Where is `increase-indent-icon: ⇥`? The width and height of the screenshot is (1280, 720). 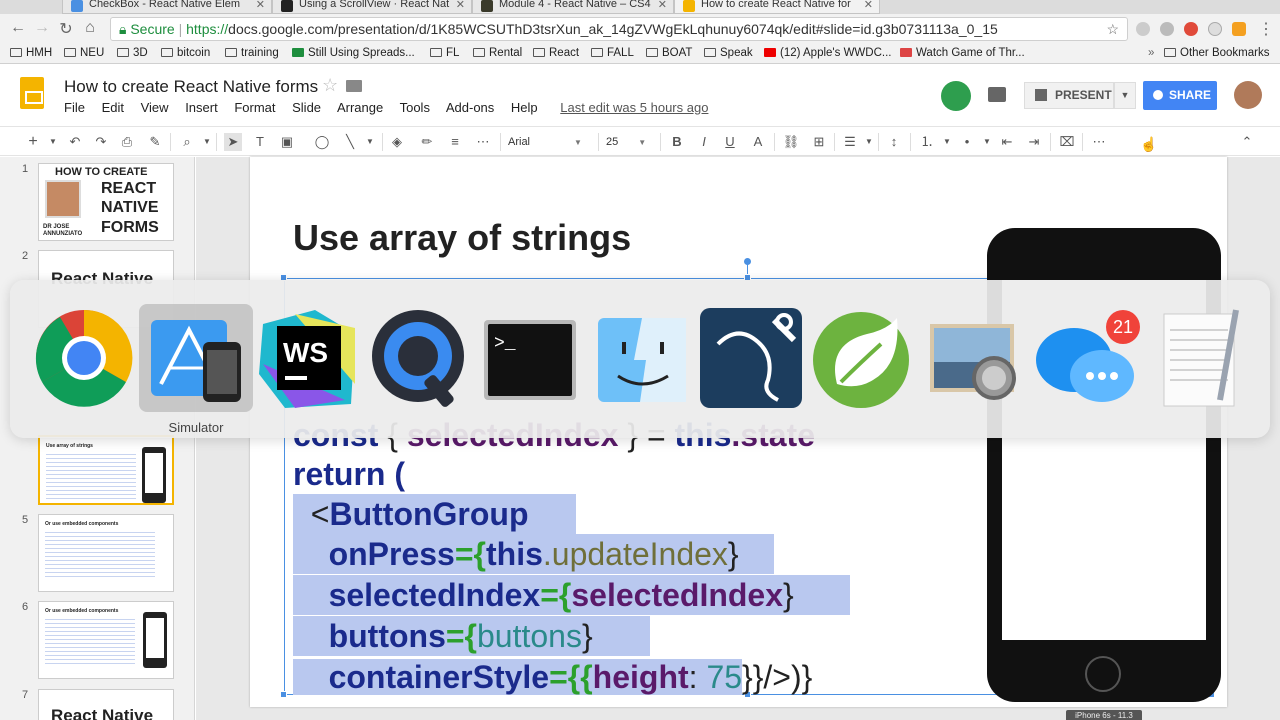
increase-indent-icon: ⇥ is located at coordinates (1034, 142).